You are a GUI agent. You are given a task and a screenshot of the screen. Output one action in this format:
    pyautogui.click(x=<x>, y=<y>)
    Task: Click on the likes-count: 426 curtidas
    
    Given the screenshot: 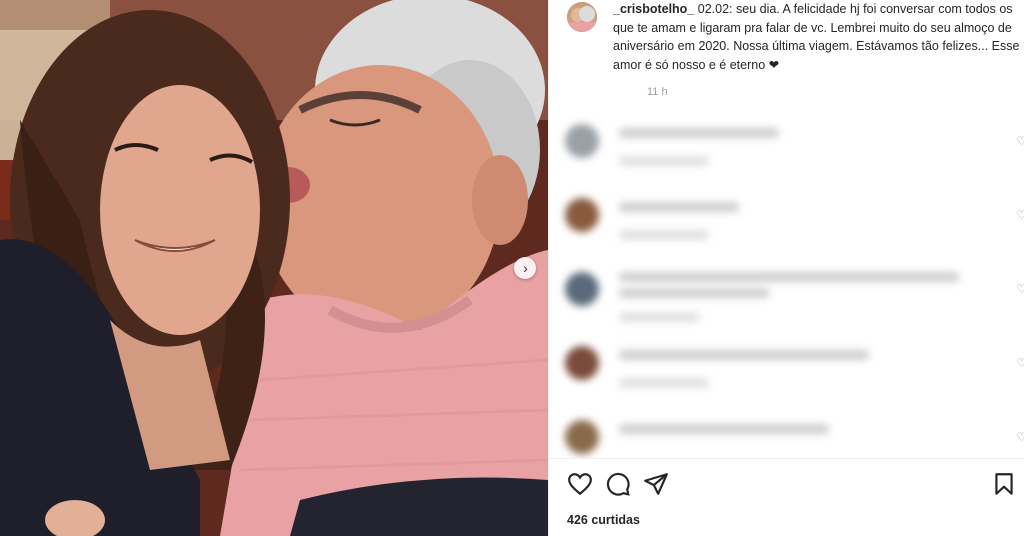 What is the action you would take?
    pyautogui.click(x=603, y=520)
    